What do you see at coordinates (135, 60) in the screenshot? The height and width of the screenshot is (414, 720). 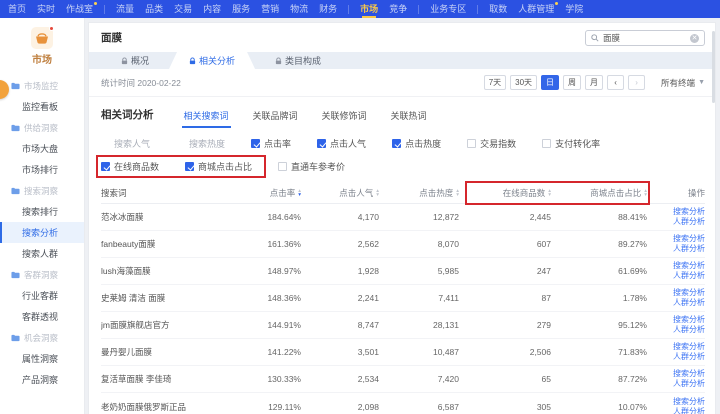 I see `tab-overview: 概况` at bounding box center [135, 60].